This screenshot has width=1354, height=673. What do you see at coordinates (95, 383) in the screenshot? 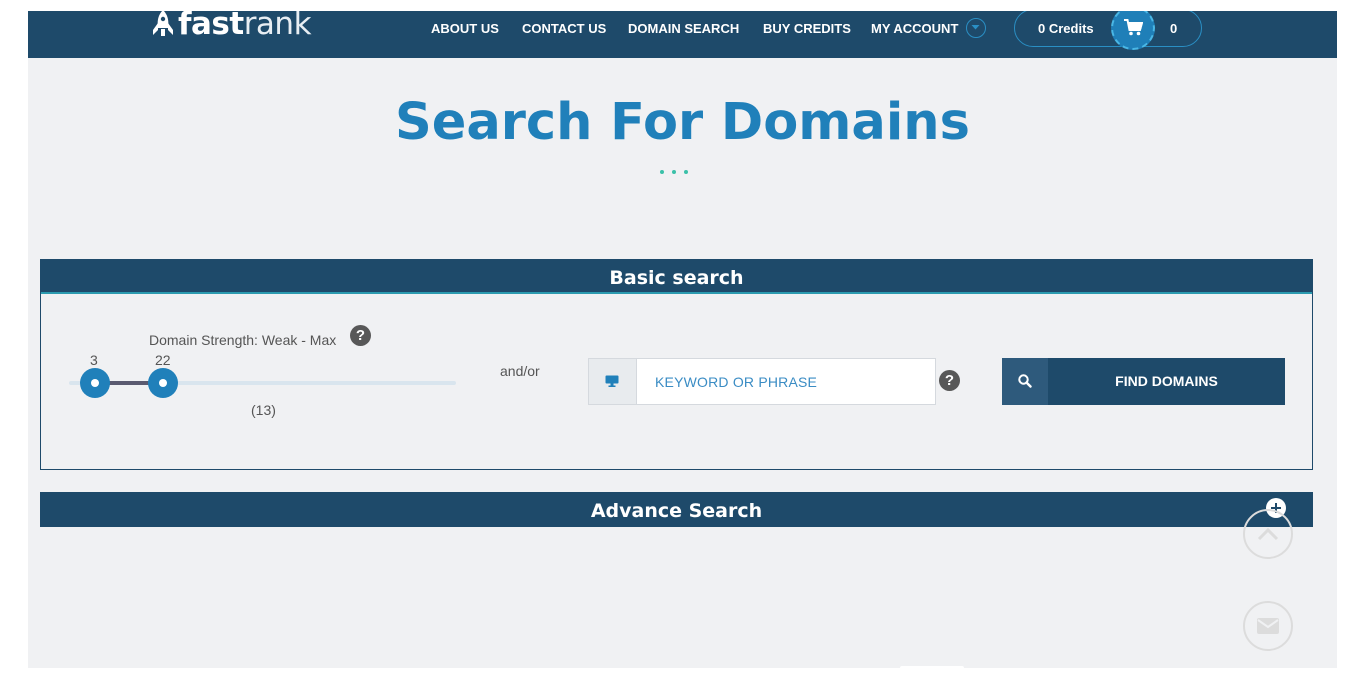
I see `slider-min-handle` at bounding box center [95, 383].